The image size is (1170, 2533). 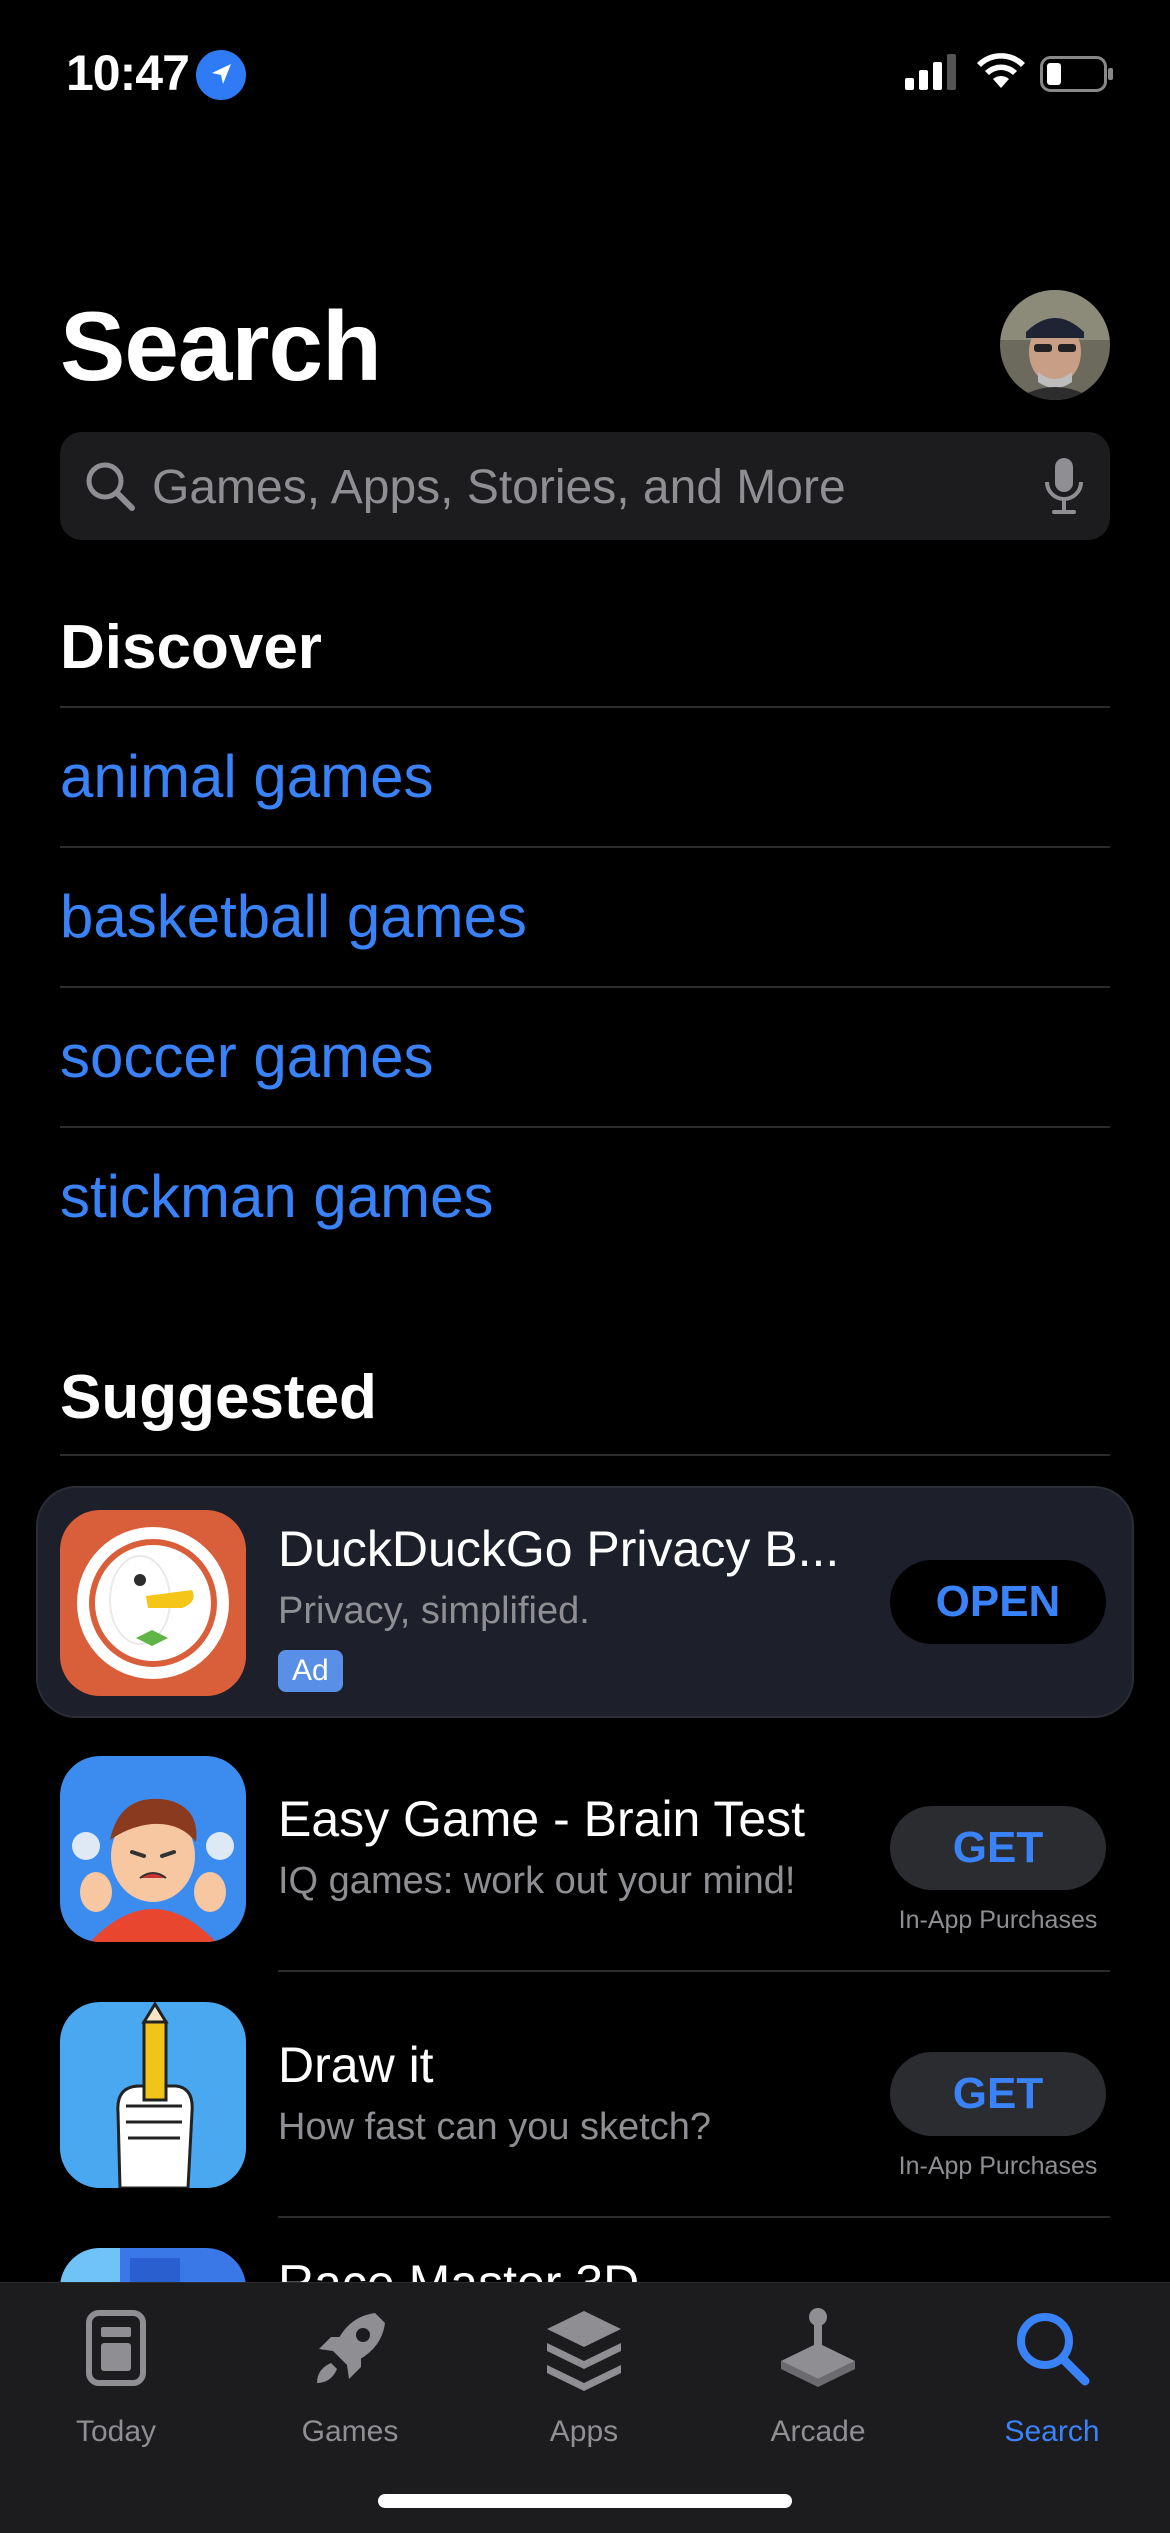 What do you see at coordinates (1064, 486) in the screenshot?
I see `microphone-icon` at bounding box center [1064, 486].